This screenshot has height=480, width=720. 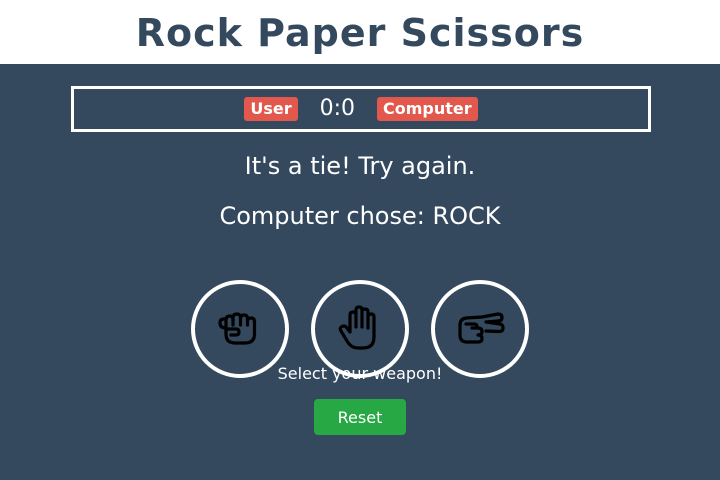 What do you see at coordinates (360, 373) in the screenshot?
I see `select-weapon-prompt: Select your weapon!` at bounding box center [360, 373].